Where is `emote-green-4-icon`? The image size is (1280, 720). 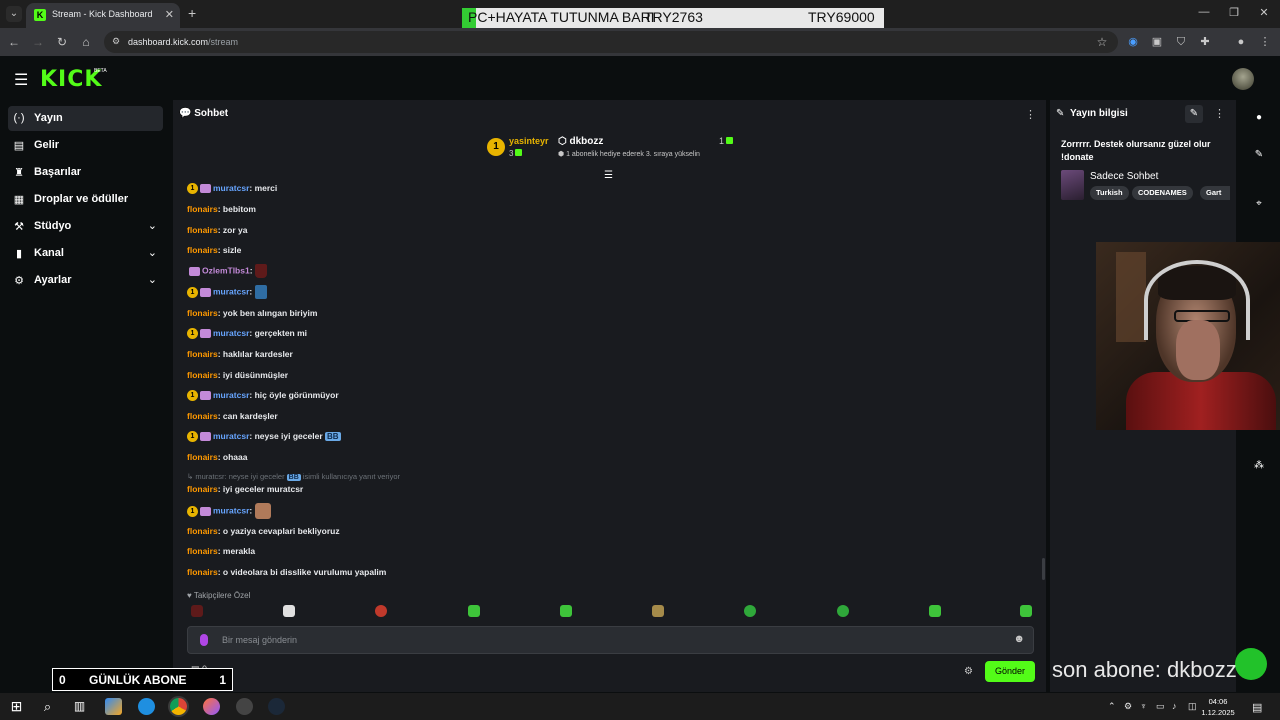
emote-green-4-icon is located at coordinates (843, 611).